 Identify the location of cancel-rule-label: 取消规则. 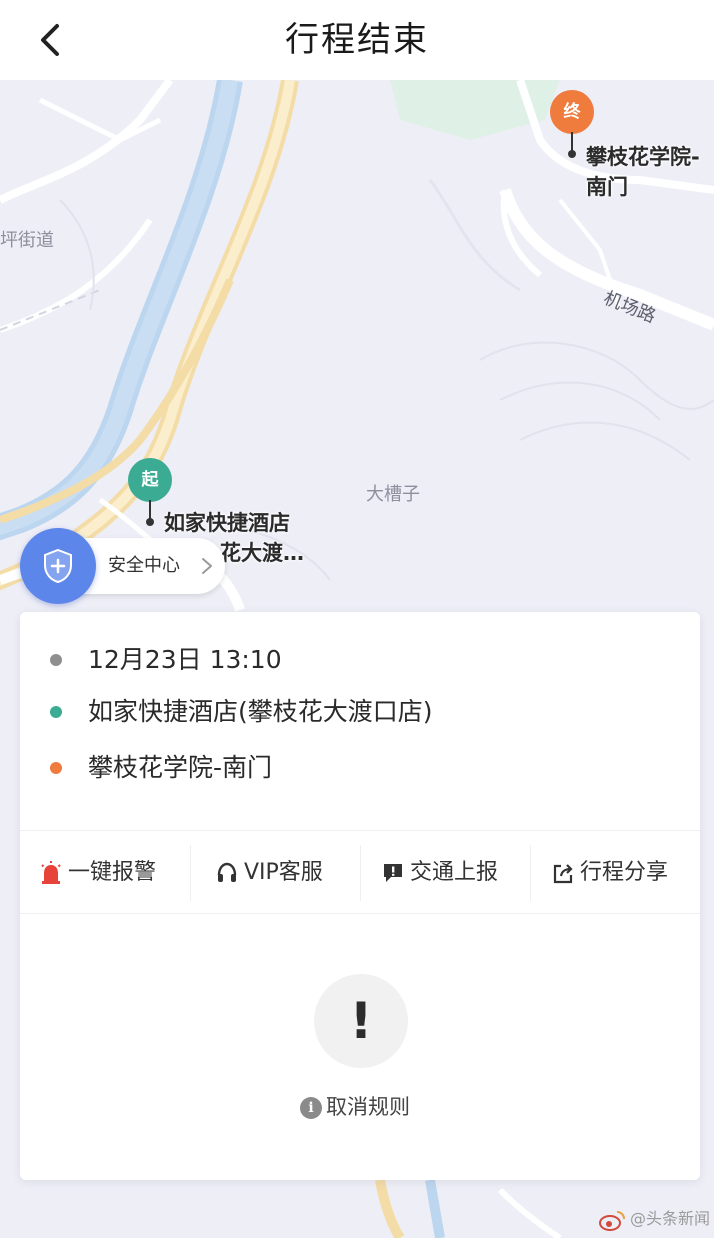
(368, 1107).